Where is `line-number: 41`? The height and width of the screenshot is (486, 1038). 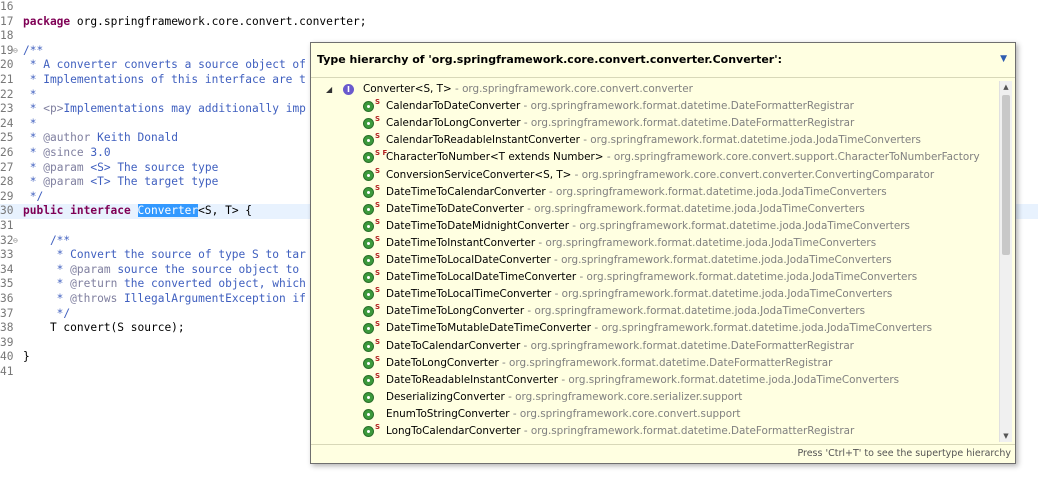
line-number: 41 is located at coordinates (7, 371).